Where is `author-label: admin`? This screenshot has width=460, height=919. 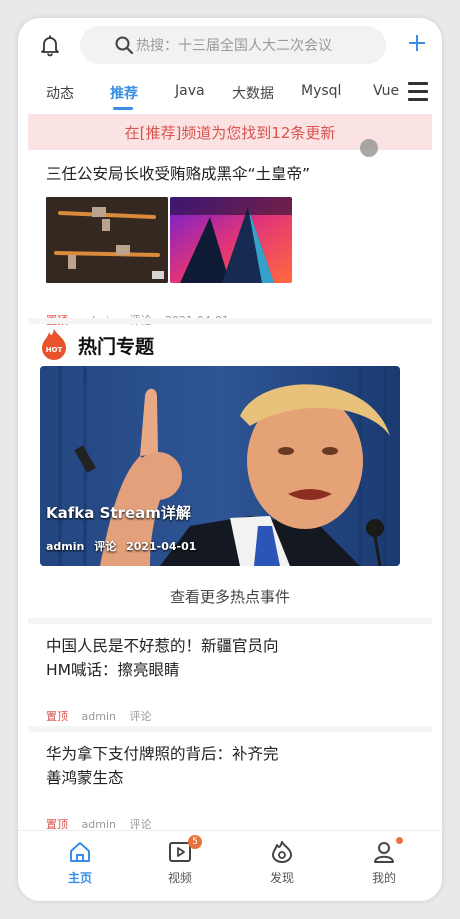
author-label: admin is located at coordinates (98, 716).